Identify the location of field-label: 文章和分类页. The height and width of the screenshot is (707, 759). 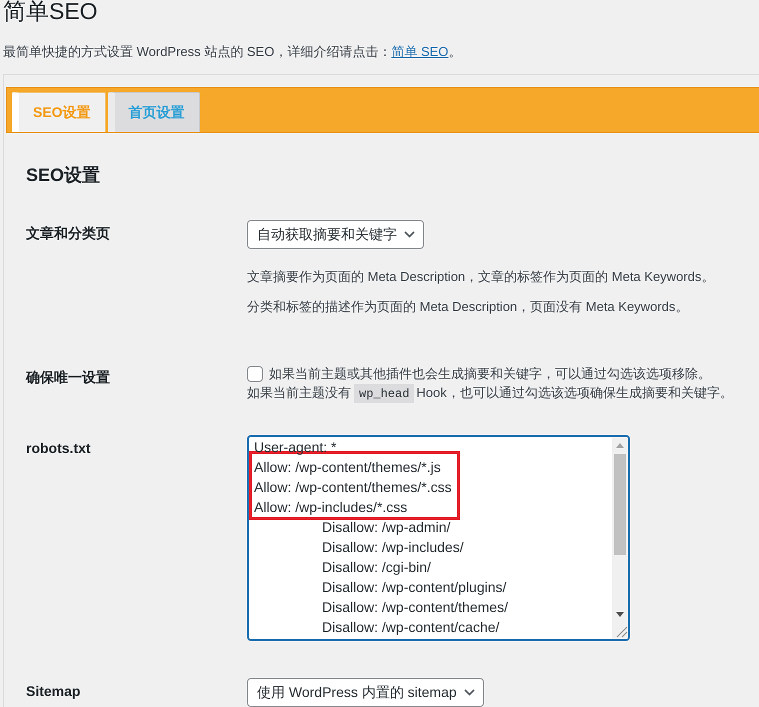
(68, 233).